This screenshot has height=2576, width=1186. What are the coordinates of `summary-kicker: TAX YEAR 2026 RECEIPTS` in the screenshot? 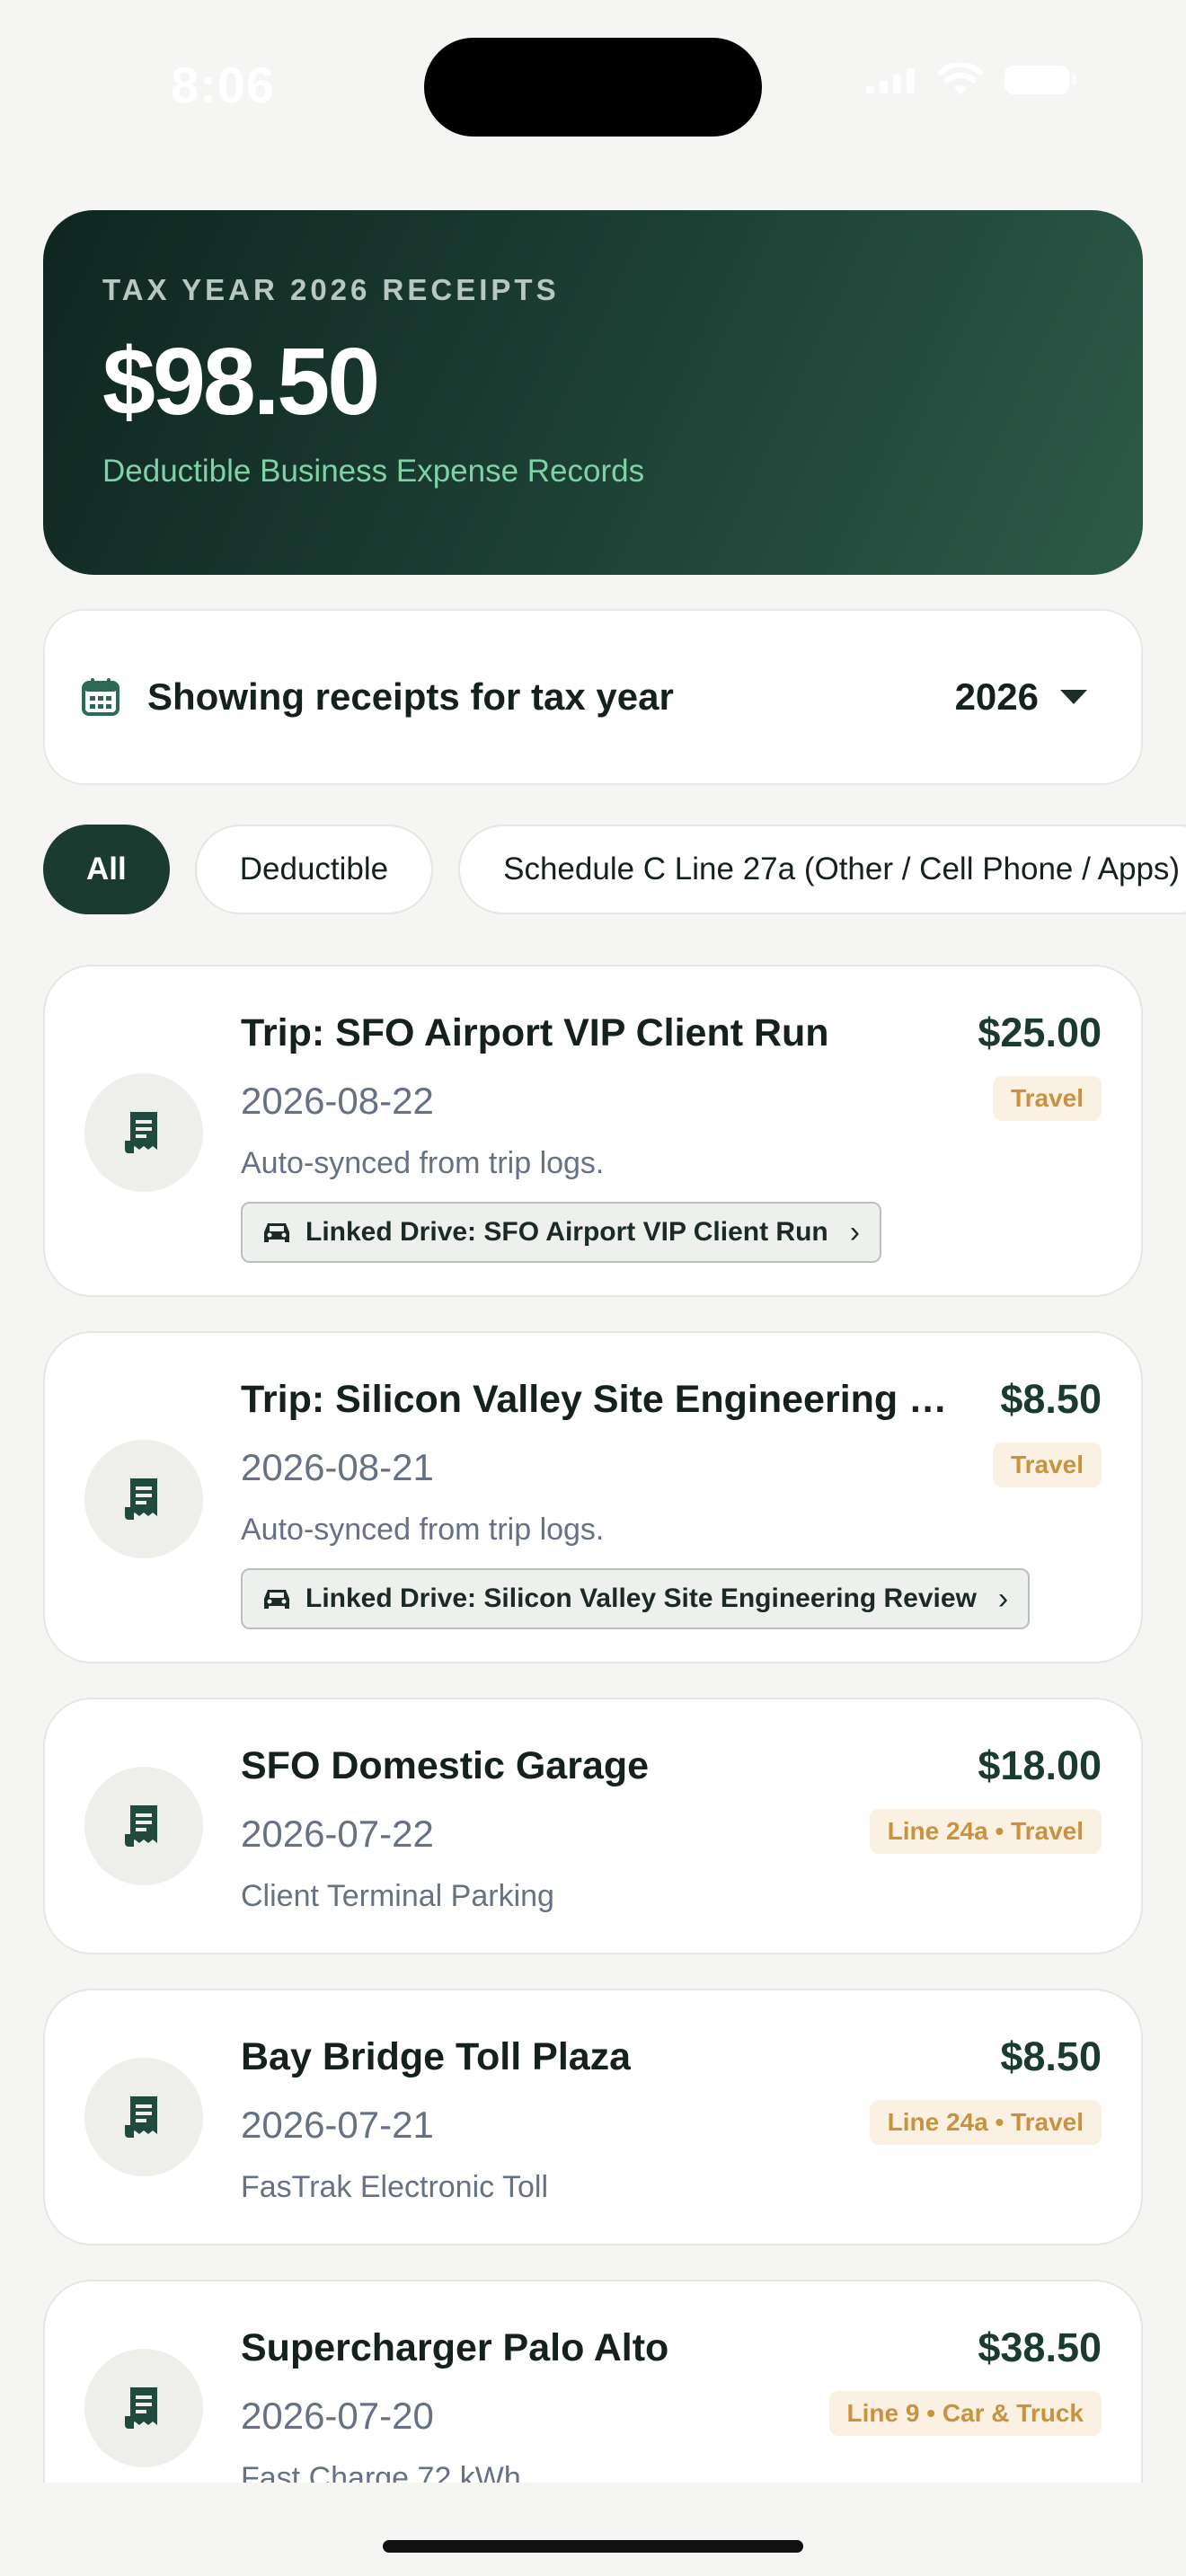 It's located at (331, 289).